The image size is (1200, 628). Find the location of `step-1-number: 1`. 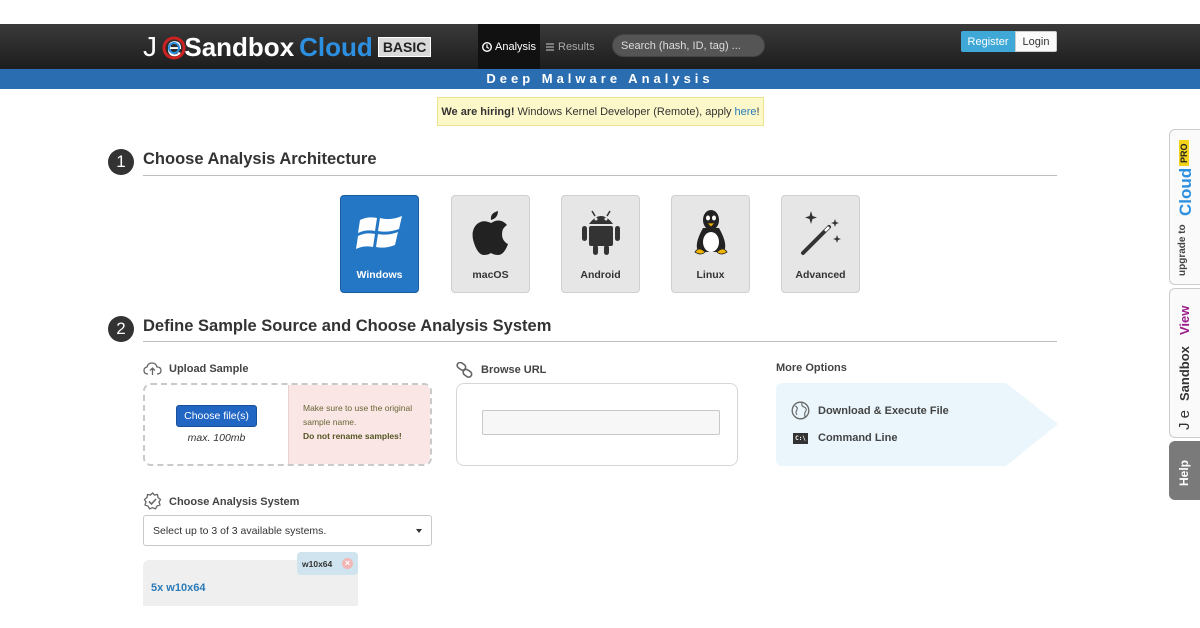

step-1-number: 1 is located at coordinates (121, 162).